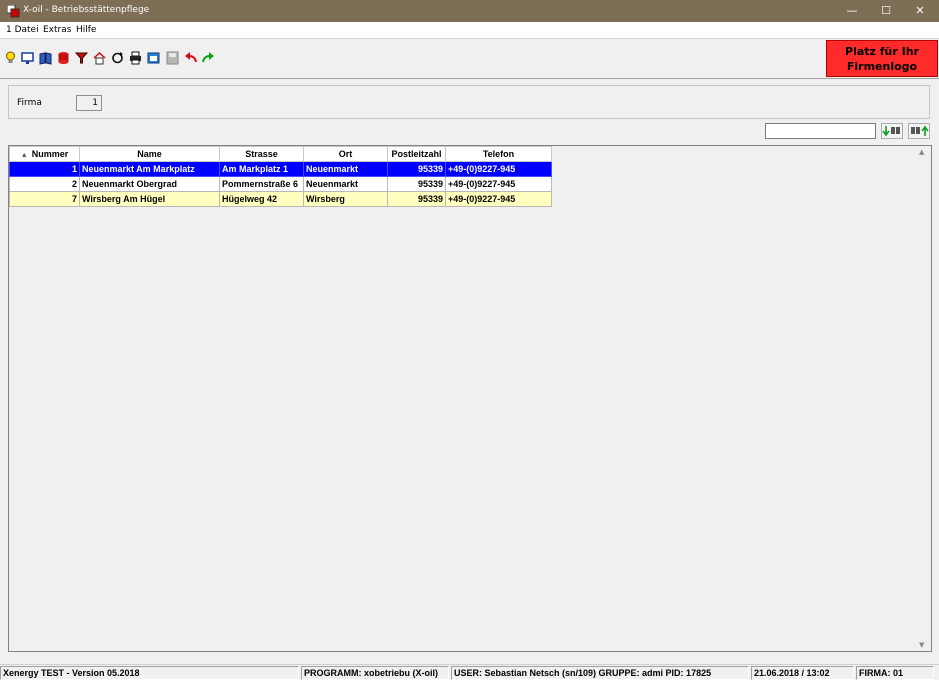  What do you see at coordinates (469, 59) in the screenshot?
I see `toolbar: Platz für Ihr Firmenlogo` at bounding box center [469, 59].